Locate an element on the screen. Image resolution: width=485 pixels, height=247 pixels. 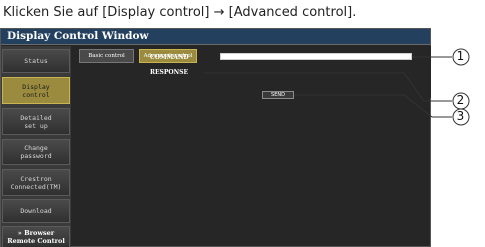
sidebar-item-change-password: Change password is located at coordinates (36, 152).